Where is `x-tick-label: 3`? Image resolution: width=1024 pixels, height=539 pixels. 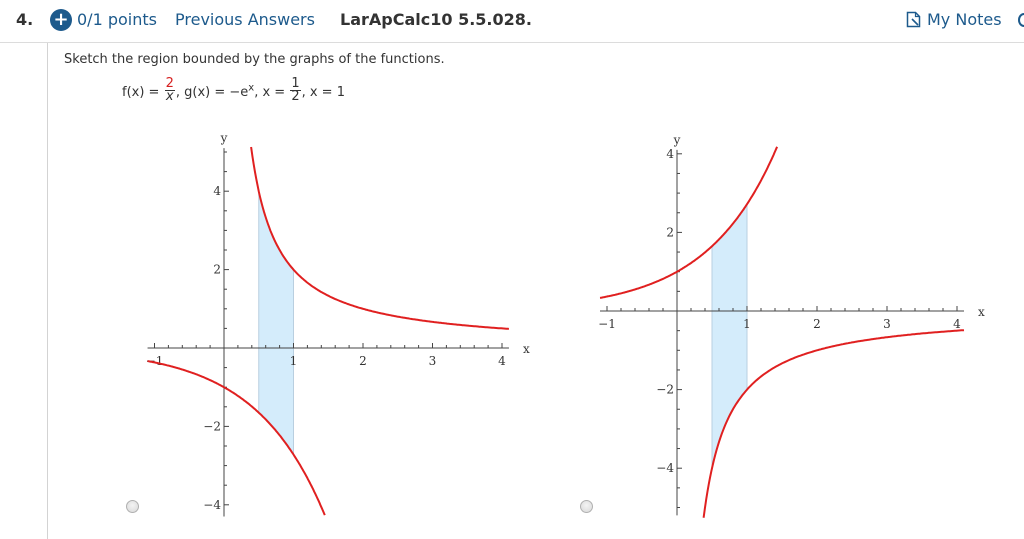 x-tick-label: 3 is located at coordinates (887, 324).